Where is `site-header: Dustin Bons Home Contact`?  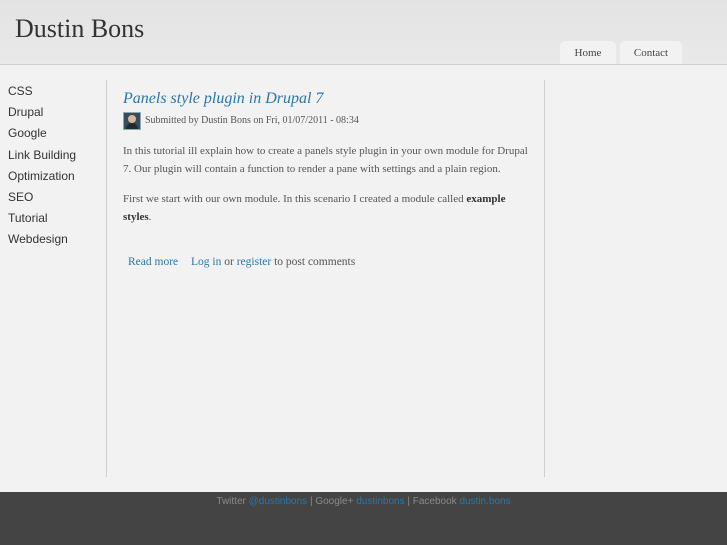
site-header: Dustin Bons Home Contact is located at coordinates (363, 32).